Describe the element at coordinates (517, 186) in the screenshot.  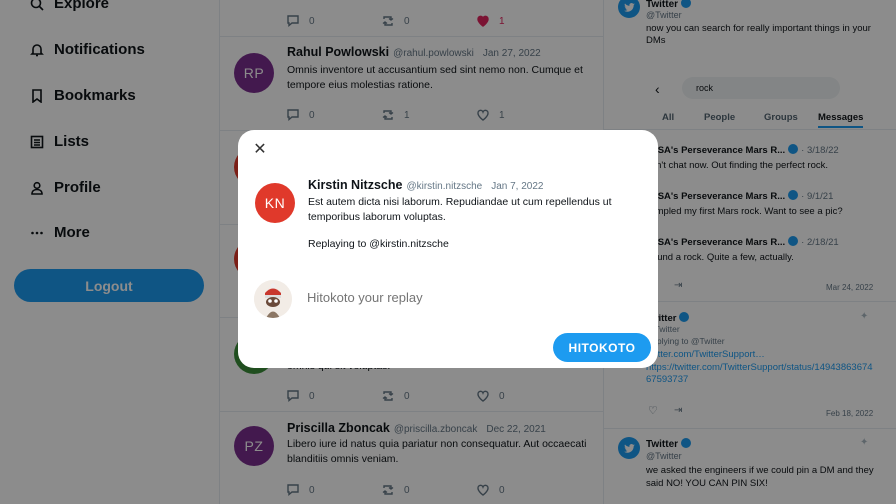
I see `tweet-date: Jan 7, 2022` at that location.